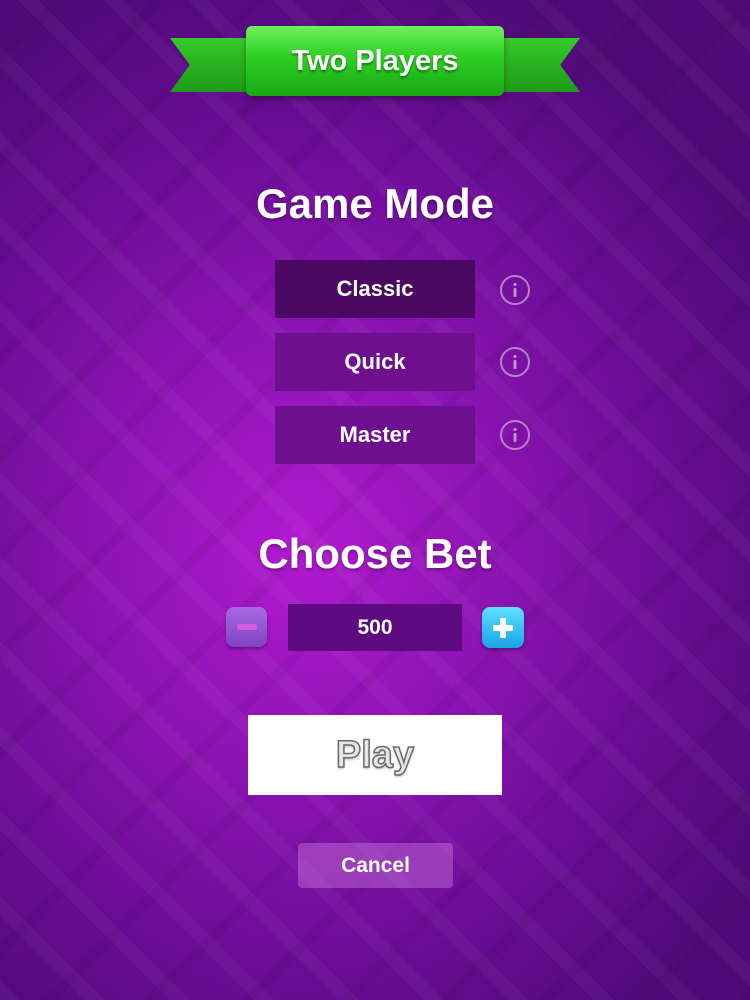 Image resolution: width=750 pixels, height=1000 pixels. What do you see at coordinates (375, 289) in the screenshot?
I see `mode-classic-button: Classic` at bounding box center [375, 289].